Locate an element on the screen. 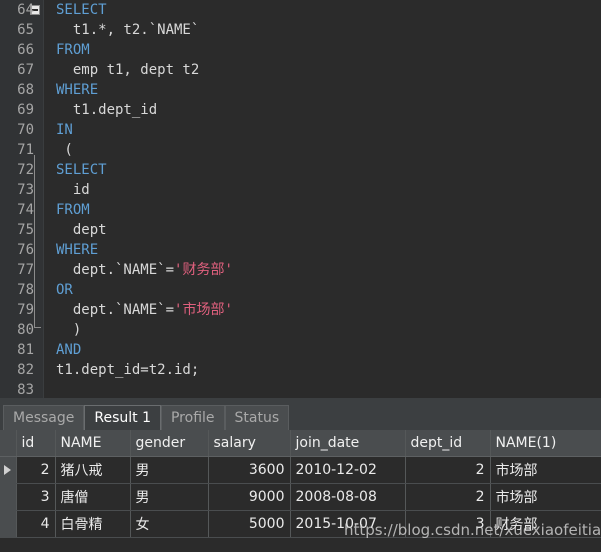 Image resolution: width=601 pixels, height=552 pixels. code-line-text: dept.`NAME`='财务部' is located at coordinates (144, 270).